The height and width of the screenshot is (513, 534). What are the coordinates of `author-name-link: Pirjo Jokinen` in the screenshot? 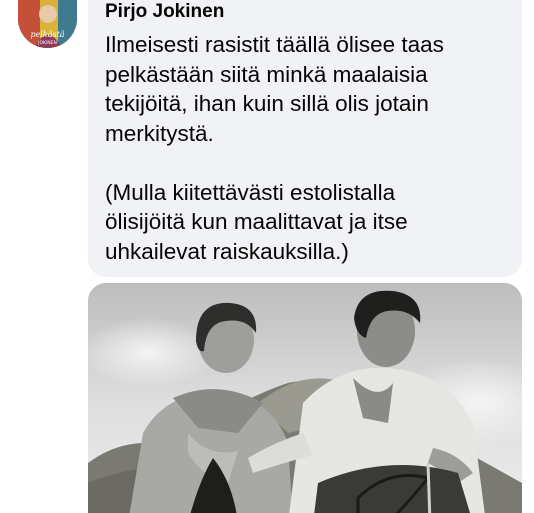 It's located at (305, 12).